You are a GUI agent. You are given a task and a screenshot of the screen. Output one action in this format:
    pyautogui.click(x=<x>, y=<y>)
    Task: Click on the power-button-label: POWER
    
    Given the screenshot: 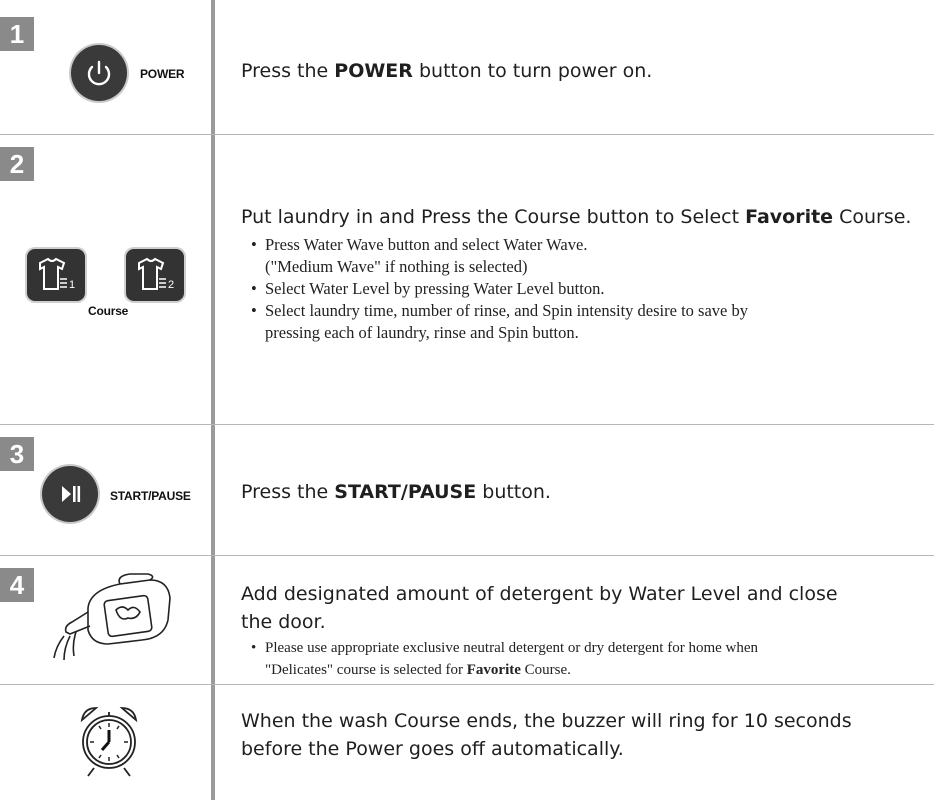 What is the action you would take?
    pyautogui.click(x=162, y=74)
    